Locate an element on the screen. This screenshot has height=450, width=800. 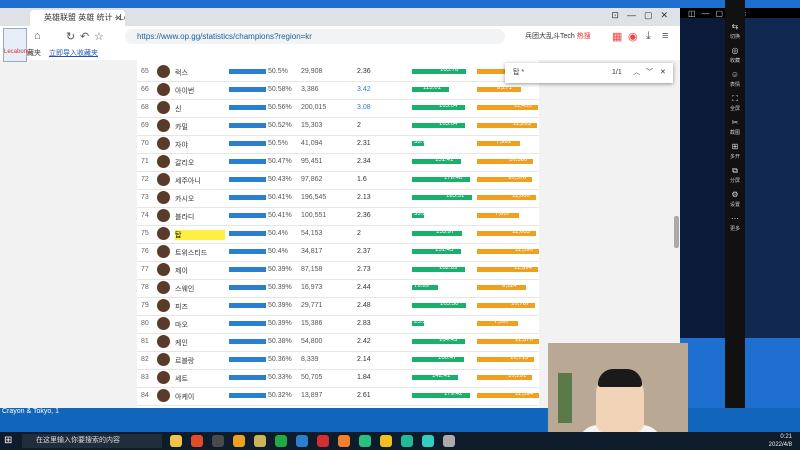
panel-8-icon: ⚙ is located at coordinates (735, 194).